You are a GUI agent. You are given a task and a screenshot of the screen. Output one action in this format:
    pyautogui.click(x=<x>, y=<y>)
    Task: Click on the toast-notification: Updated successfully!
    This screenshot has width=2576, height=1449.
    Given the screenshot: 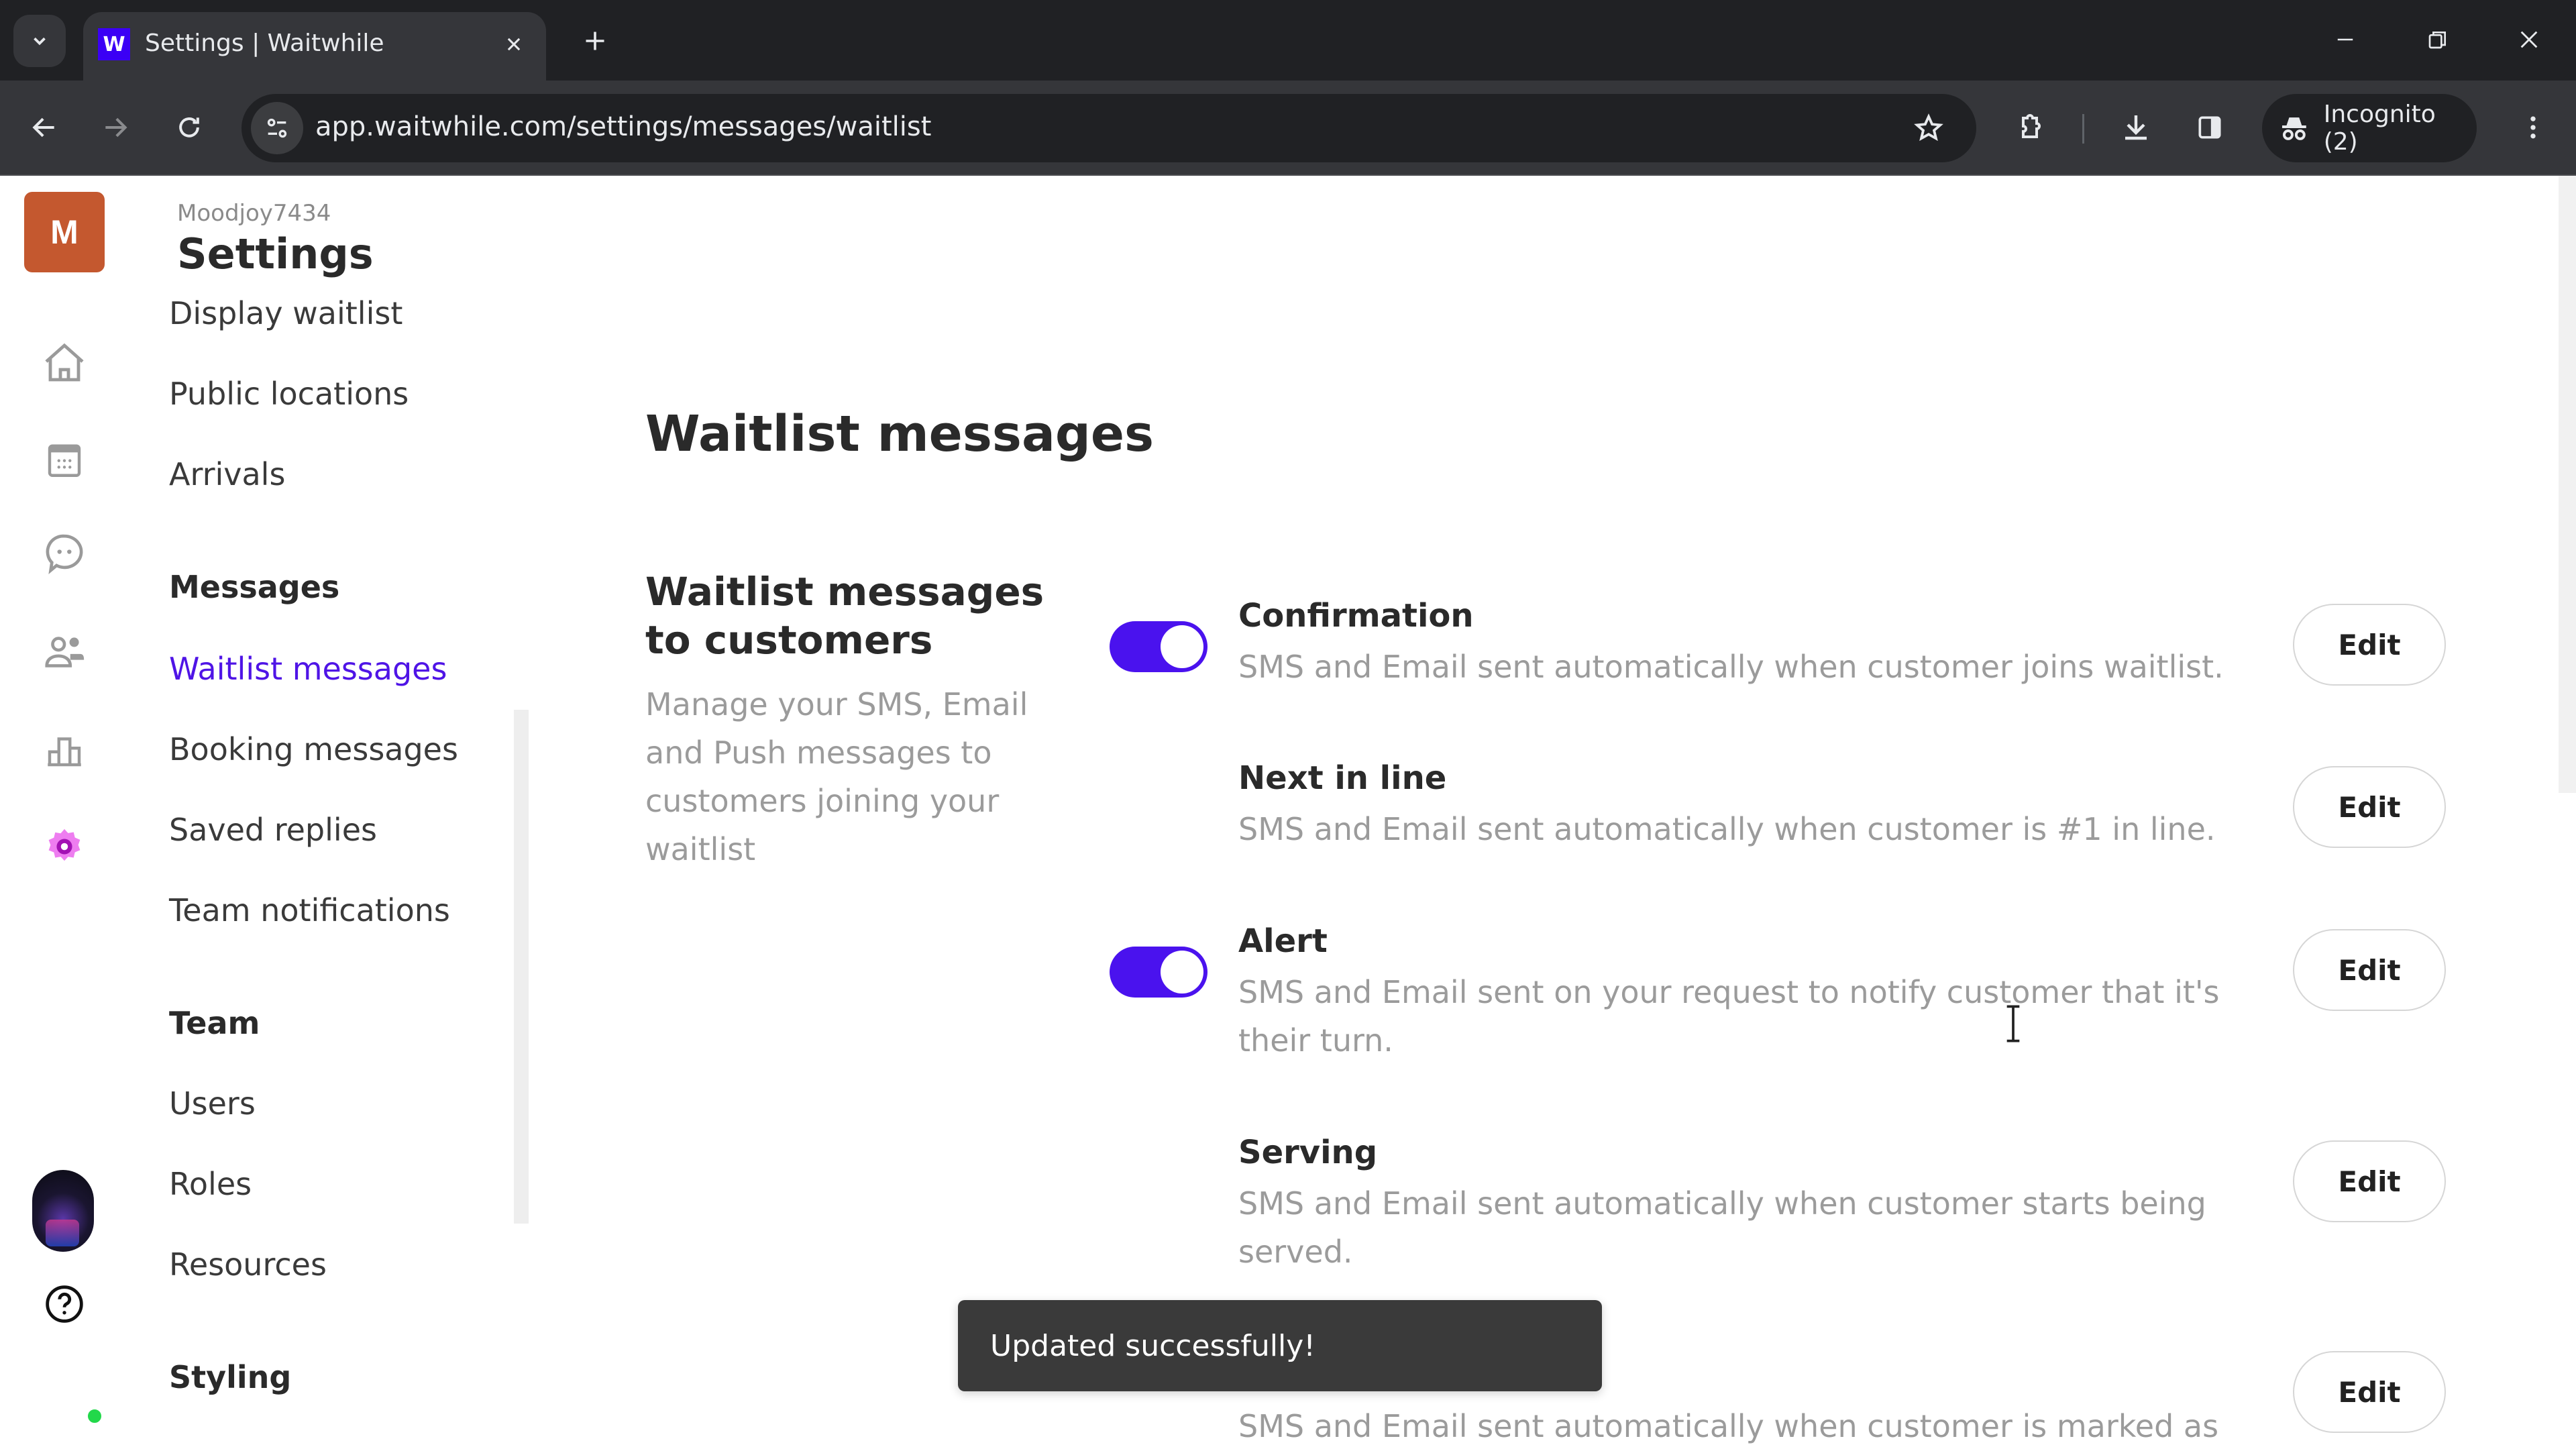 What is the action you would take?
    pyautogui.click(x=1280, y=1345)
    